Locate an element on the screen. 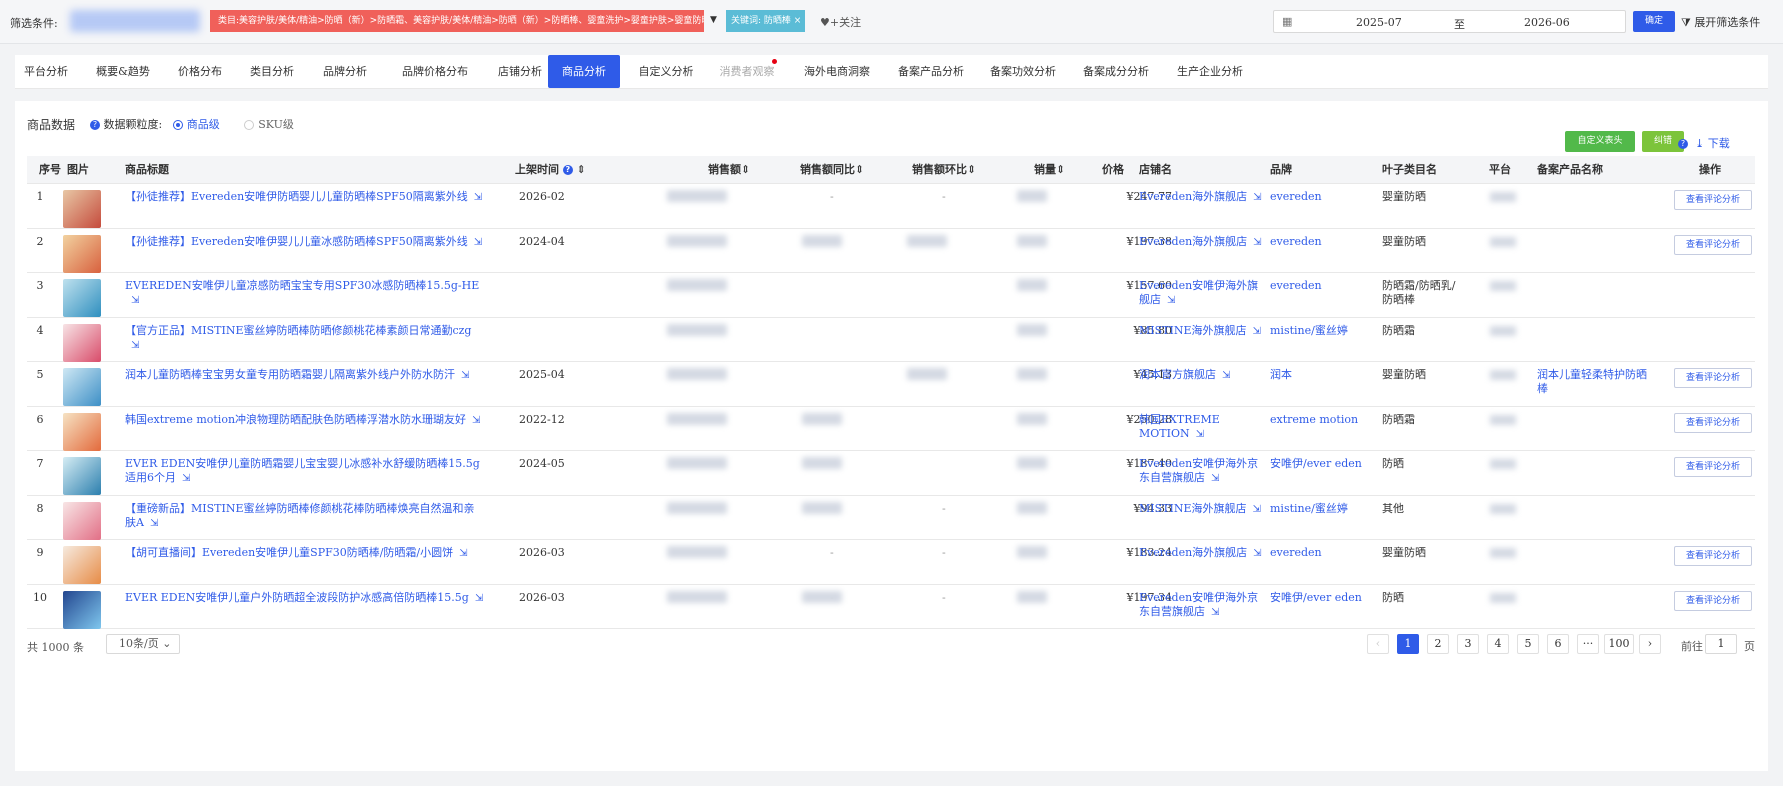  product-title-link: 【重磅新品】MISTINE蜜丝婷防晒棒修颜桃花棒防晒棒焕亮自然温和亲肤A ⇲ is located at coordinates (305, 516).